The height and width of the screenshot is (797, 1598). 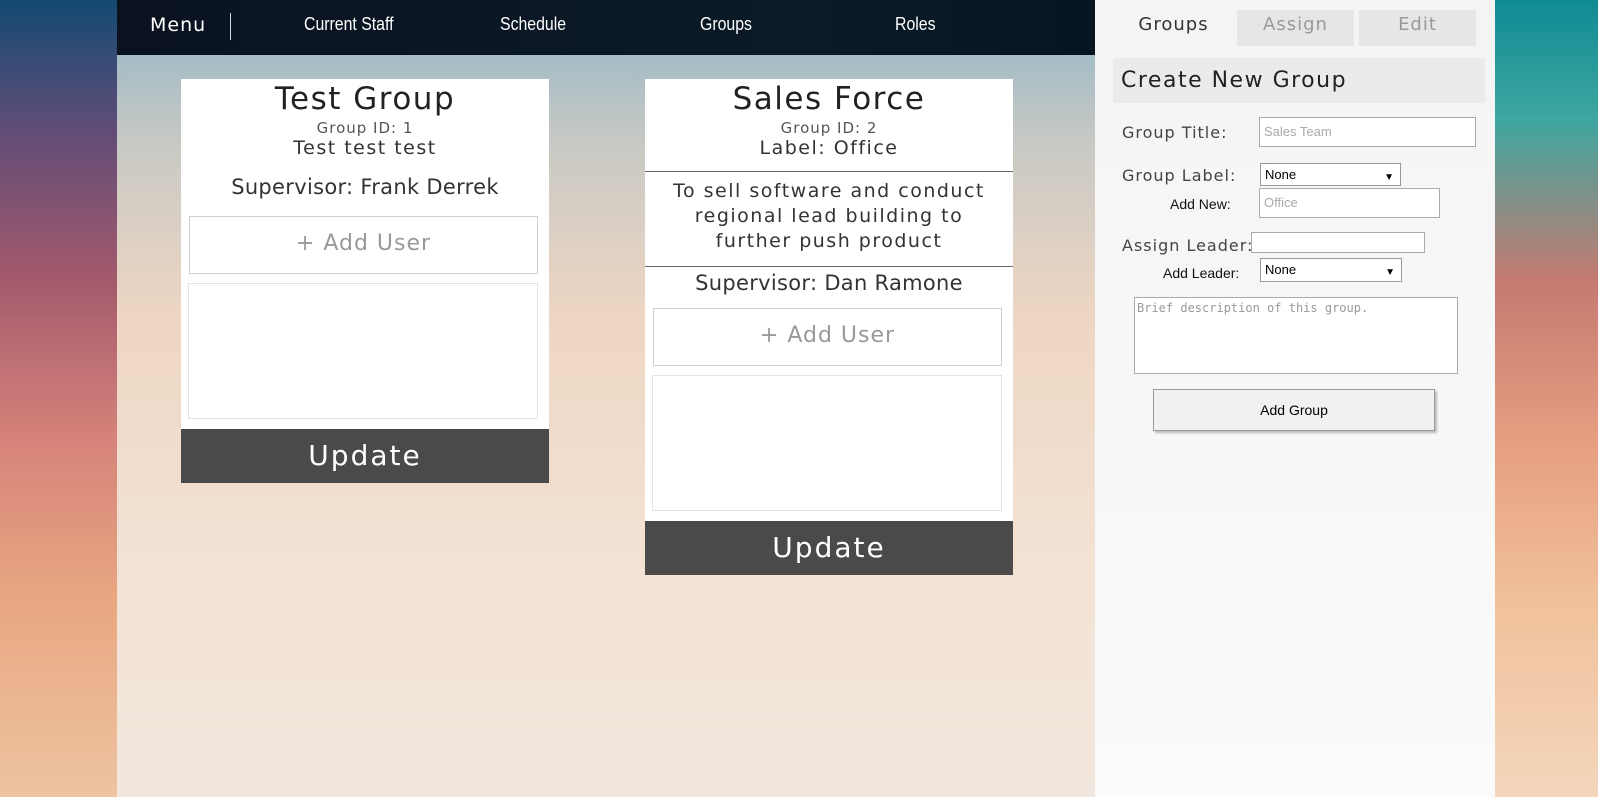 What do you see at coordinates (606, 27) in the screenshot?
I see `top-nav-bar: Menu Current Staff Schedule Groups Roles` at bounding box center [606, 27].